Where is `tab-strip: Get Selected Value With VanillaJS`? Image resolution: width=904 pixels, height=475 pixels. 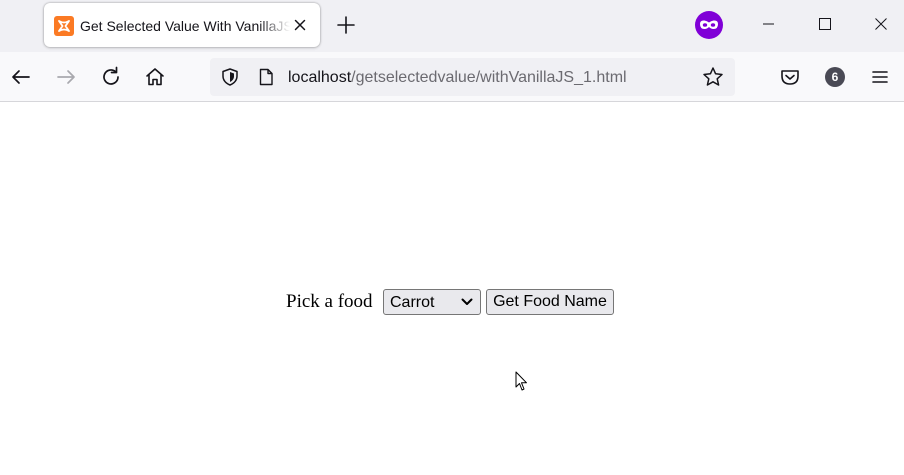 tab-strip: Get Selected Value With VanillaJS is located at coordinates (452, 26).